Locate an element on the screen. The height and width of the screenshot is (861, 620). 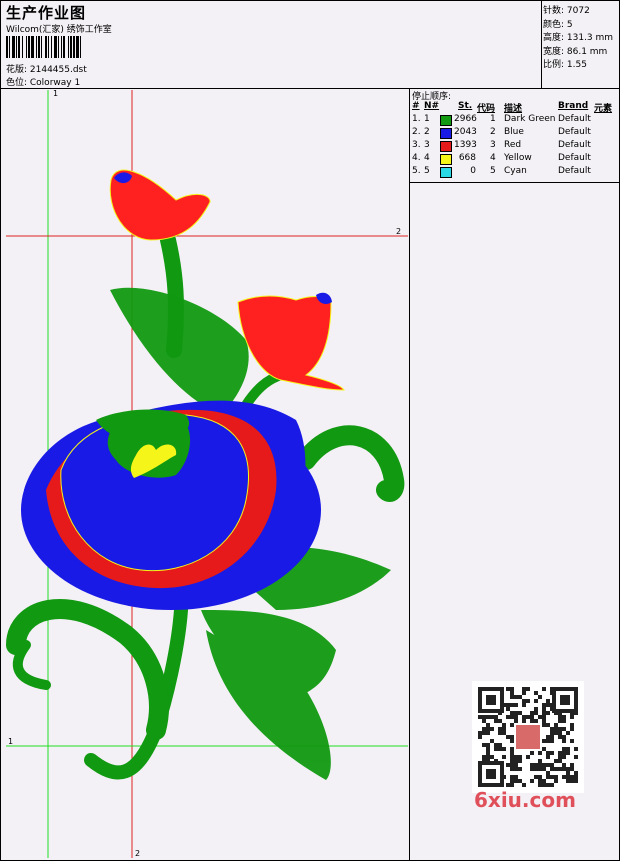
row-description: Dark Green is located at coordinates (530, 119).